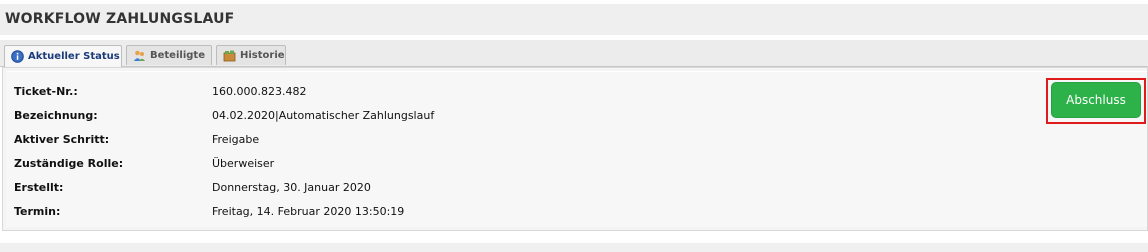 This screenshot has width=1148, height=252. I want to click on detail-row-ticket: Ticket-Nr.: 160.000.823.482, so click(160, 91).